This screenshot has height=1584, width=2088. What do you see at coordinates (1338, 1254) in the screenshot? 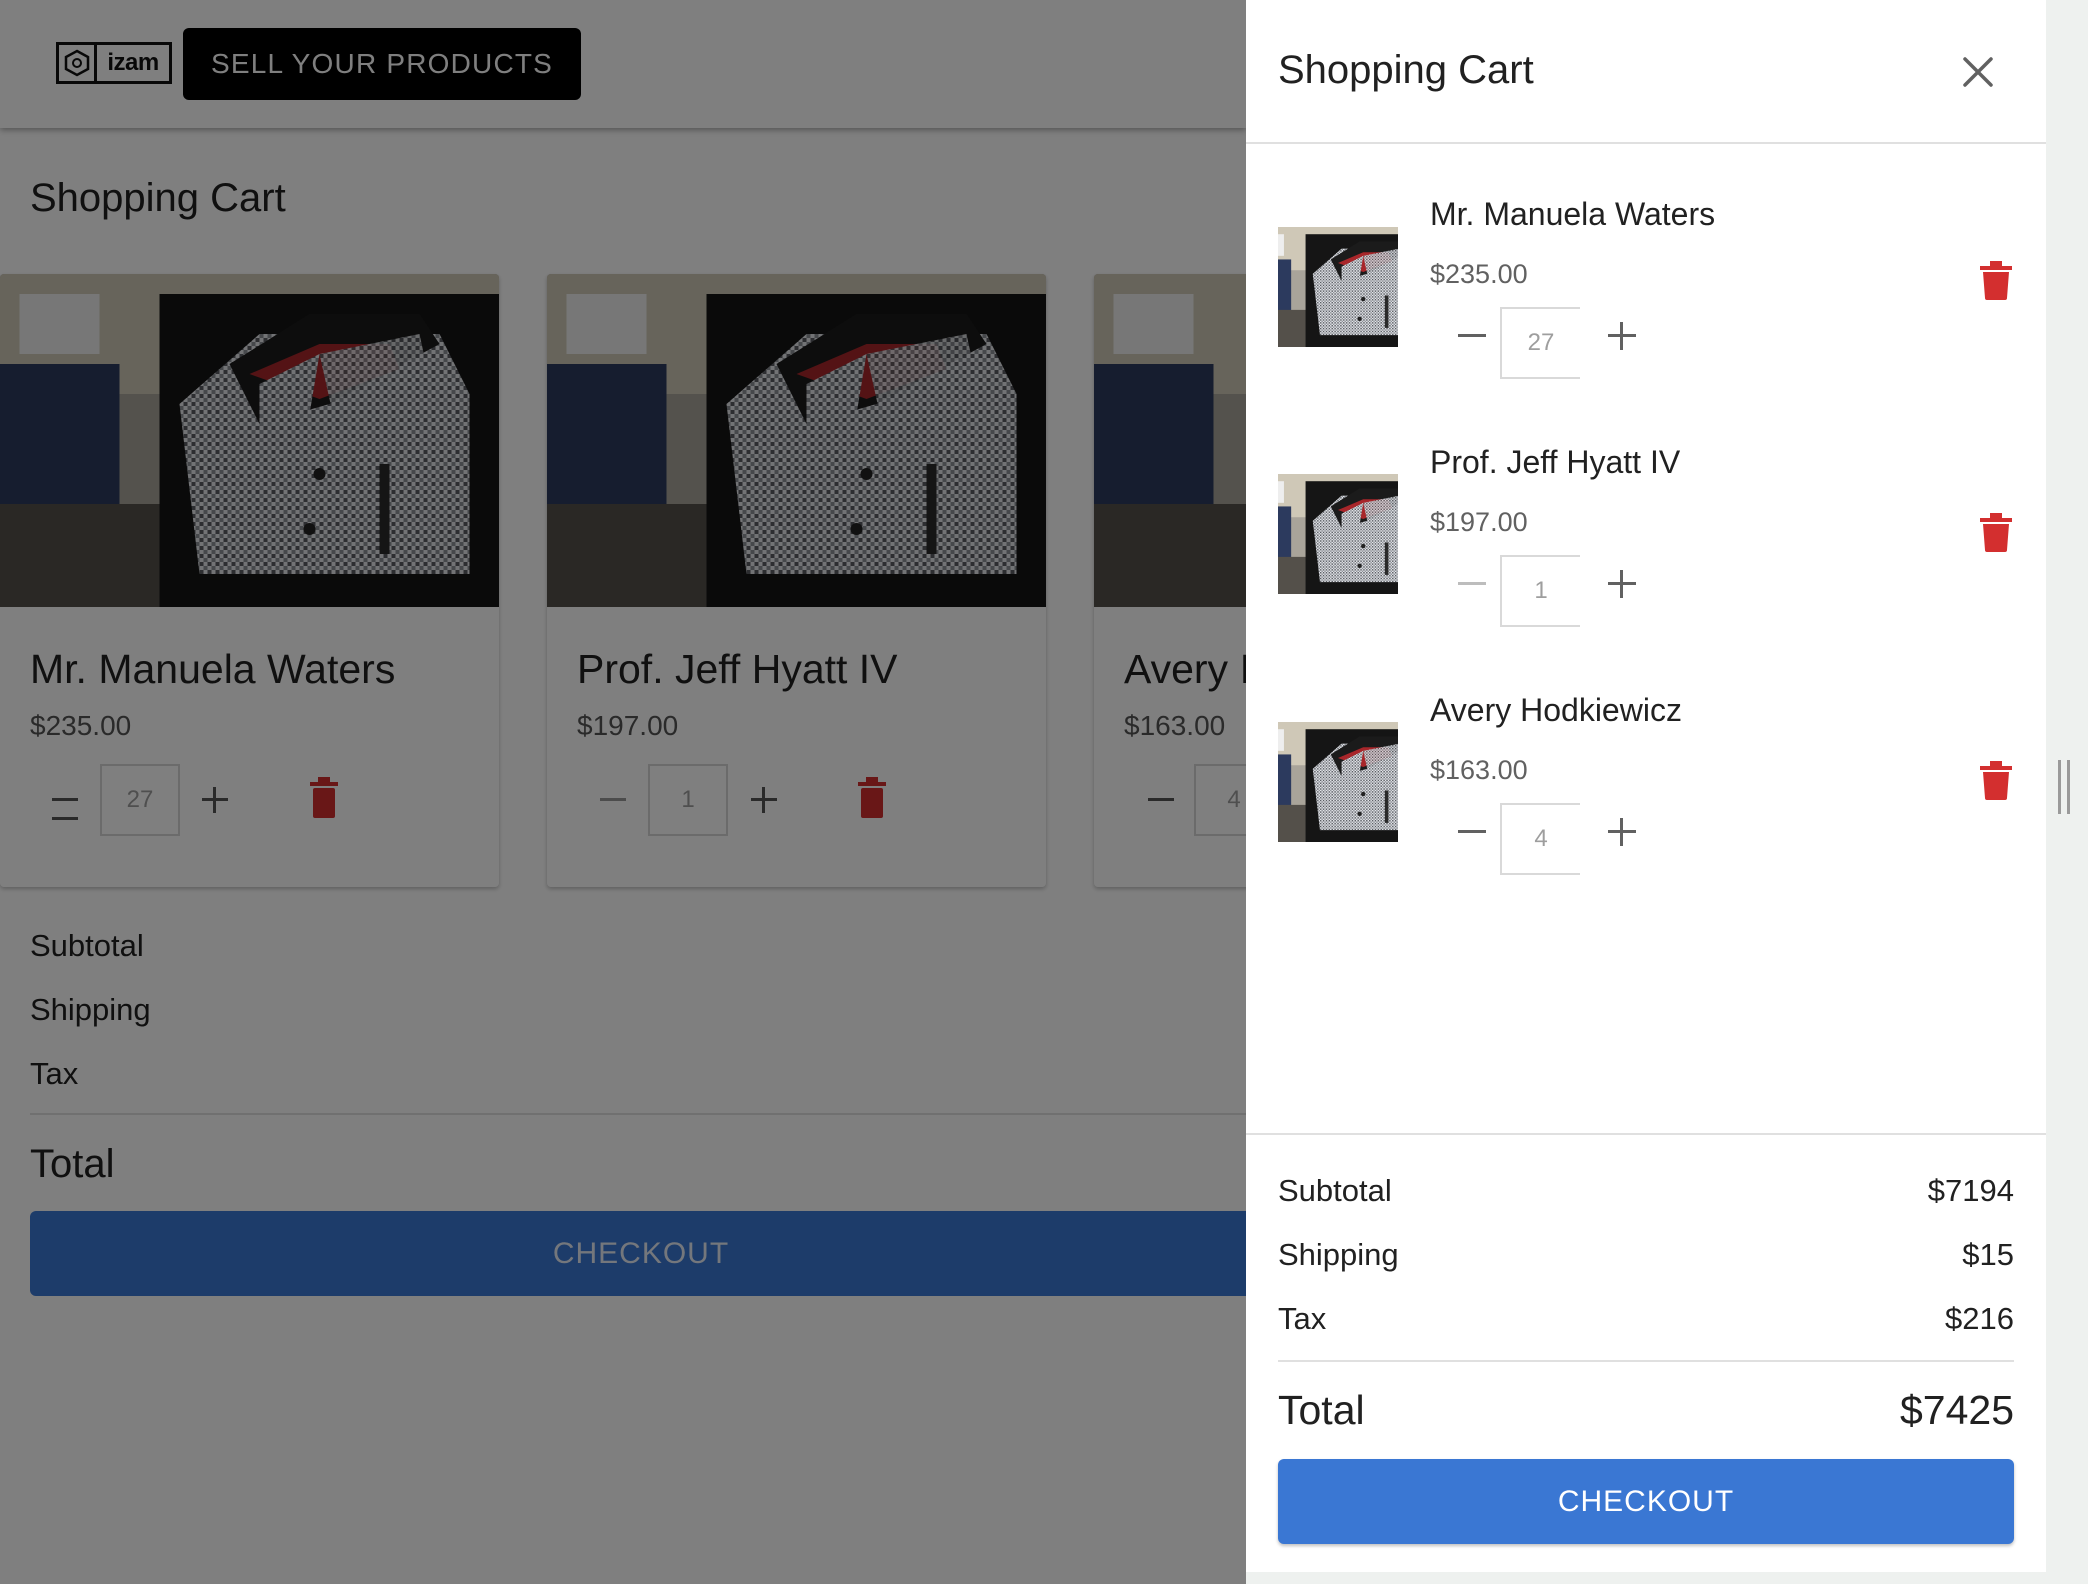
I see `shipping-label: Shipping` at bounding box center [1338, 1254].